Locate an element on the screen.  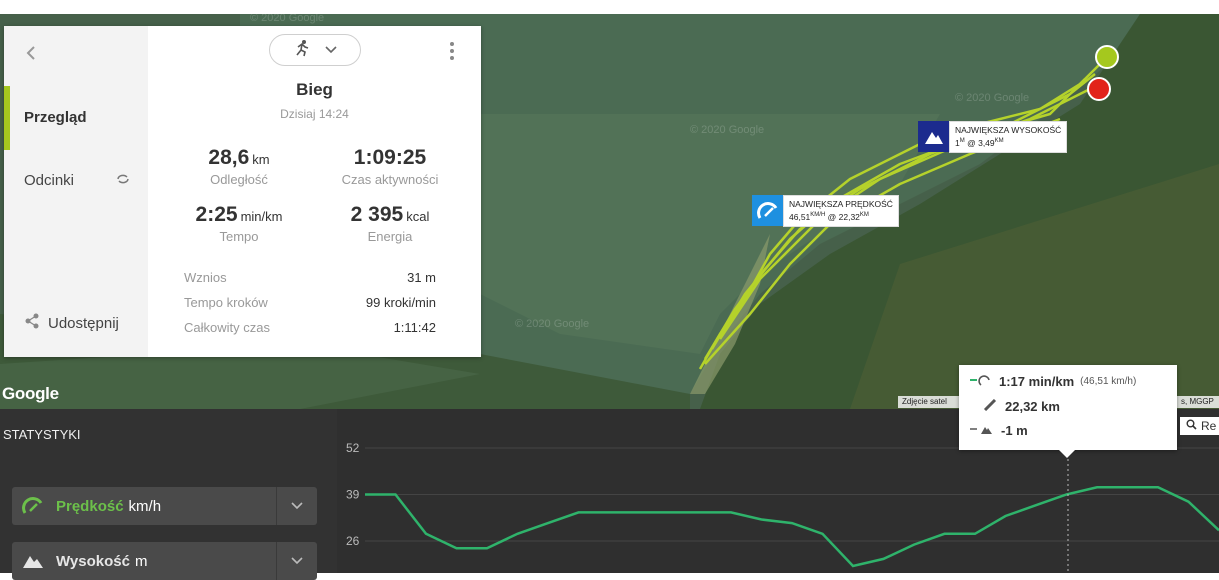
google-logo: Google is located at coordinates (30, 393).